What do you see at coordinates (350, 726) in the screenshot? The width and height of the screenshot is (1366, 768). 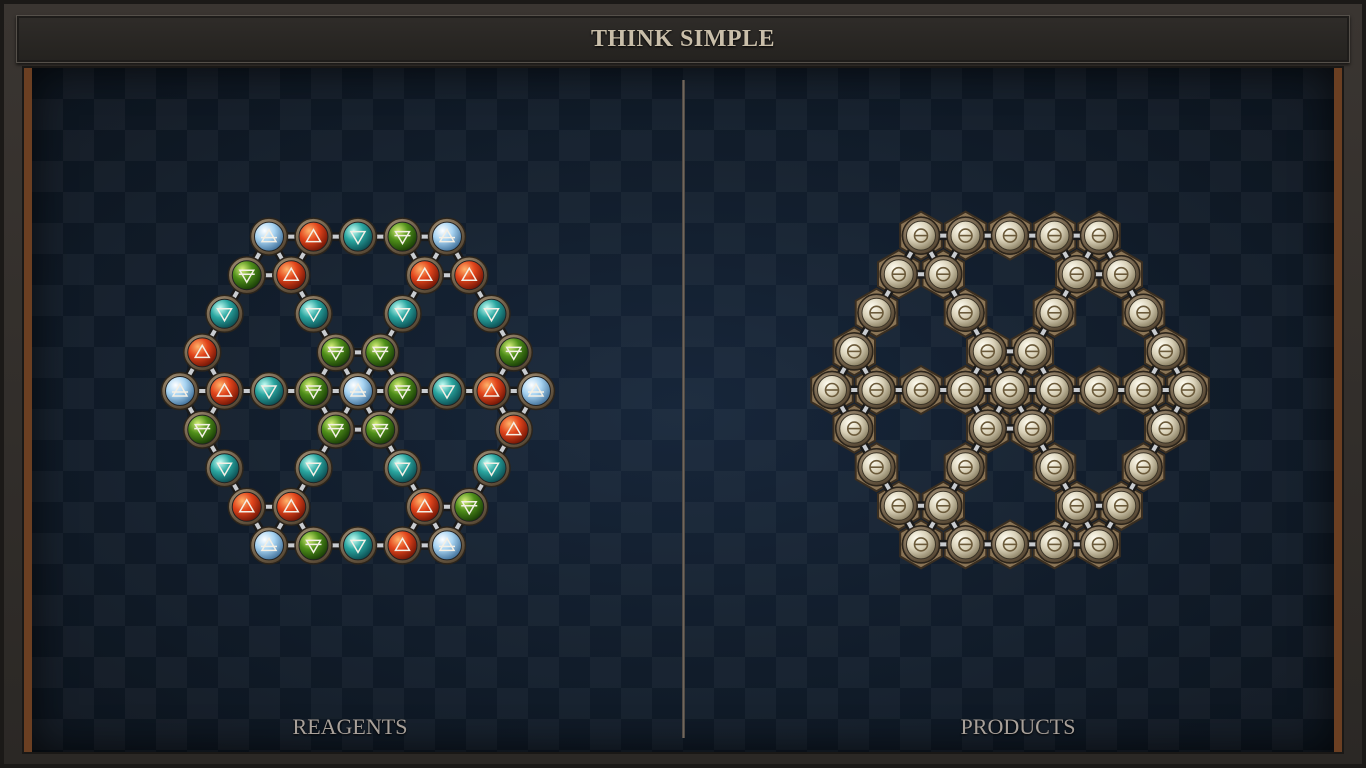 I see `reagents-label: REAGENTS` at bounding box center [350, 726].